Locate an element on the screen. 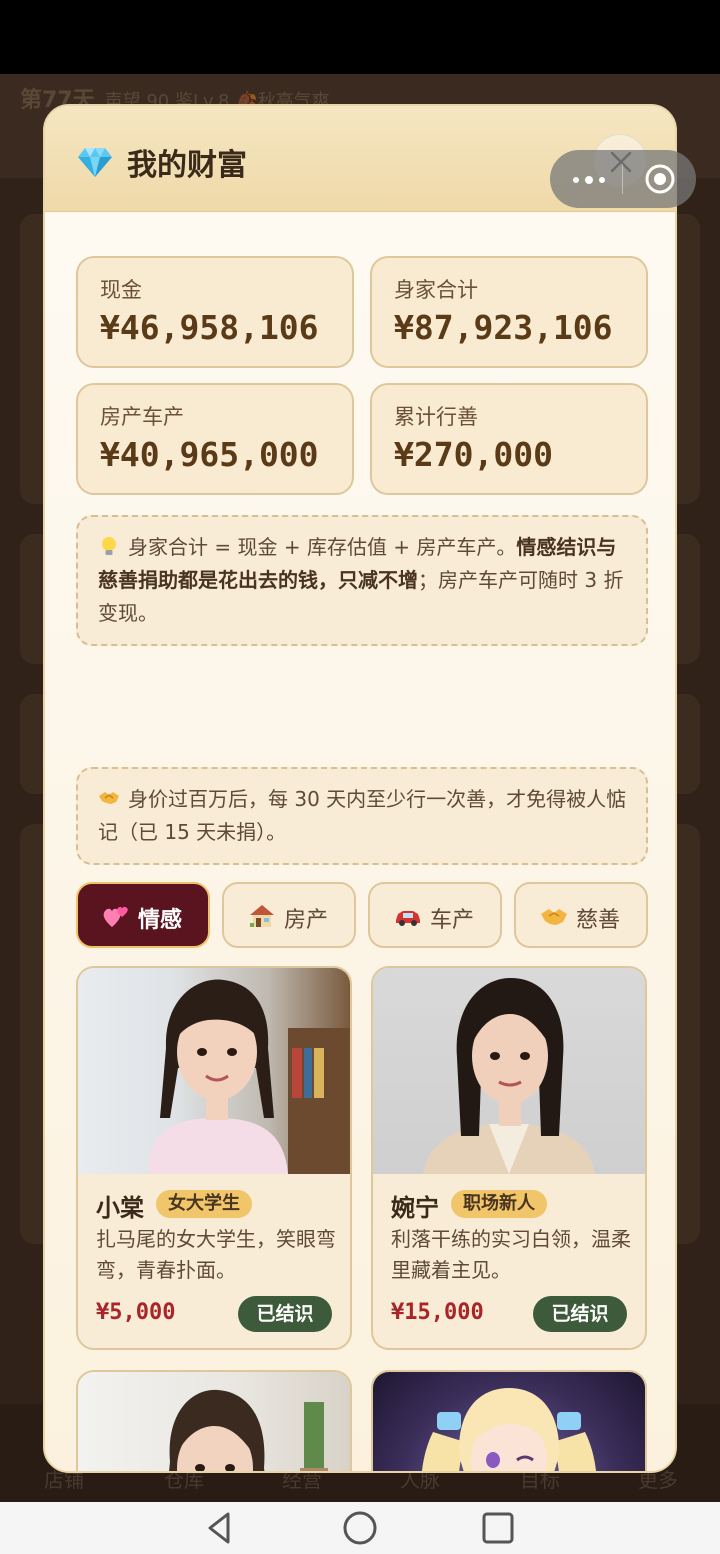 This screenshot has height=1554, width=720. person-price: ¥5,000 is located at coordinates (136, 1312).